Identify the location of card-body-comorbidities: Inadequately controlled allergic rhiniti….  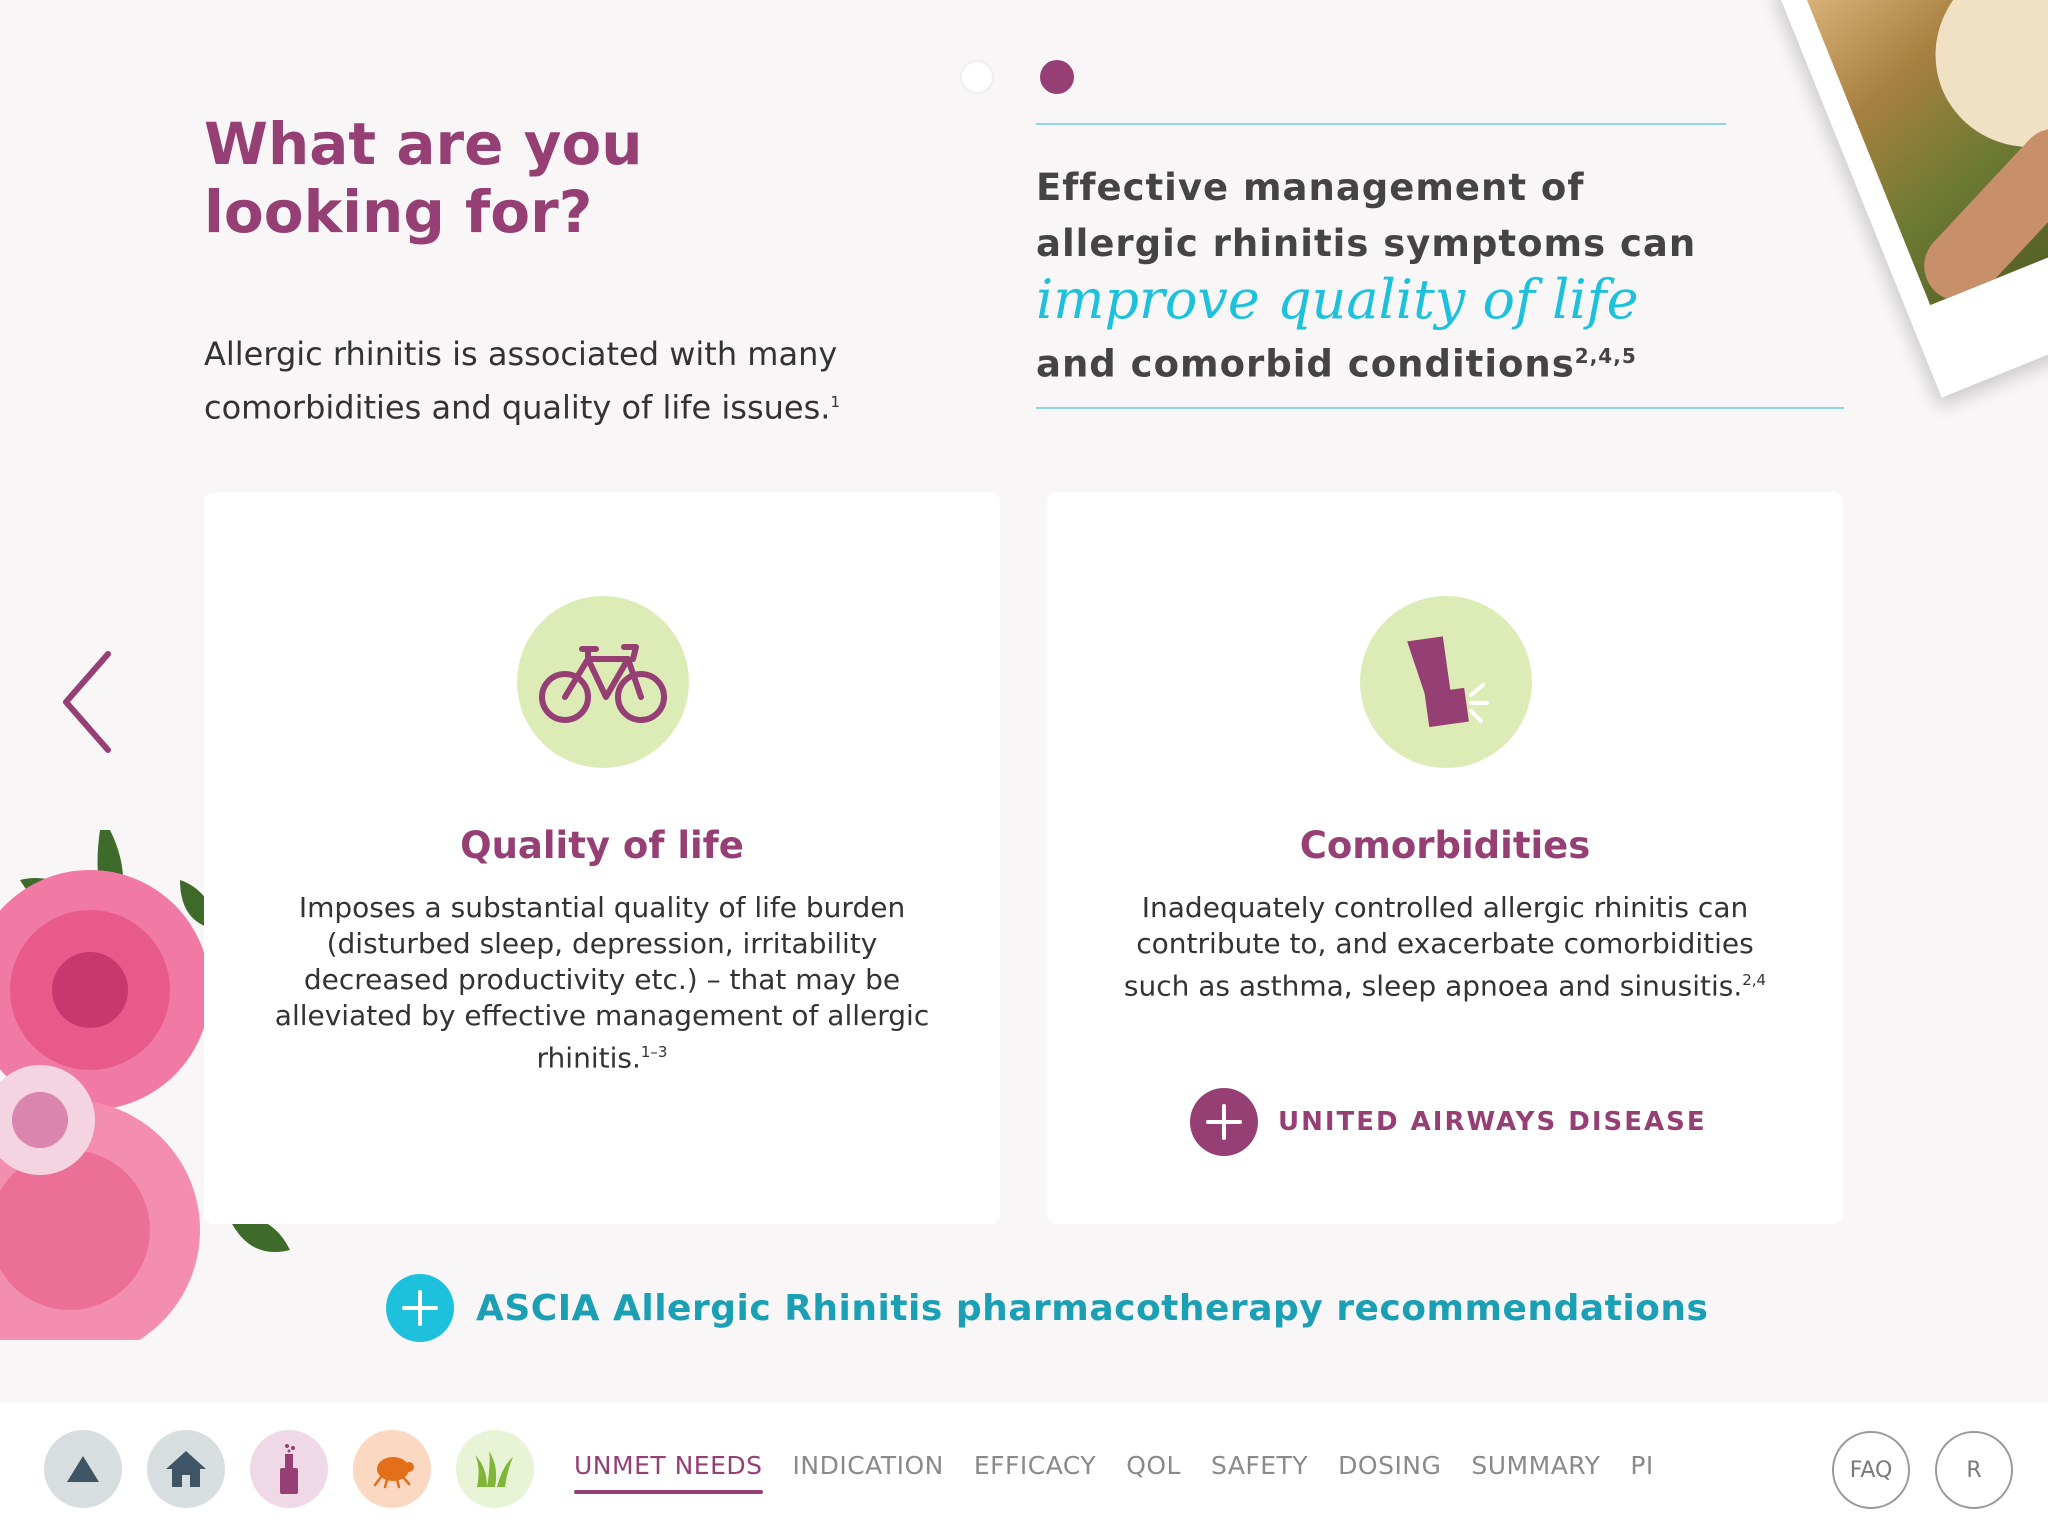
(1445, 947).